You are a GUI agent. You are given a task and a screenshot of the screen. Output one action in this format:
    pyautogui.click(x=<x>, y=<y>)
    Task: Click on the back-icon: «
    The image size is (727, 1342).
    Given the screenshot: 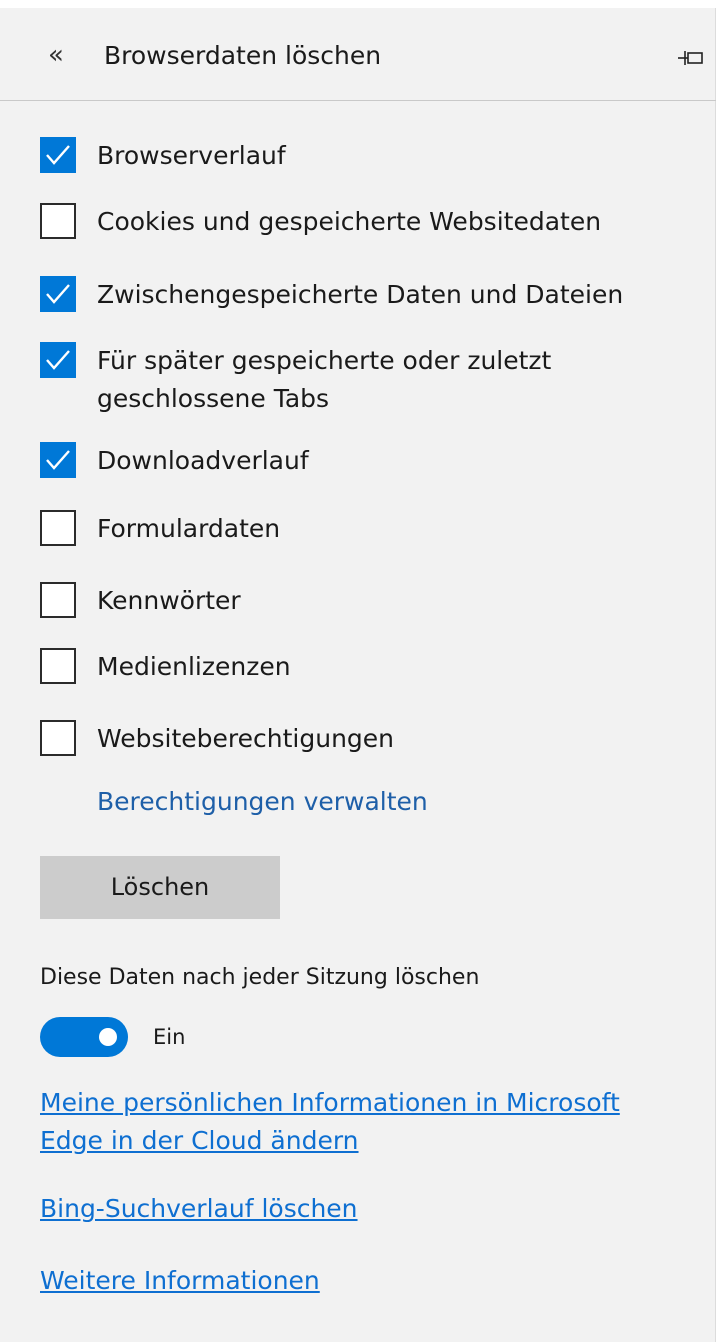 What is the action you would take?
    pyautogui.click(x=56, y=55)
    